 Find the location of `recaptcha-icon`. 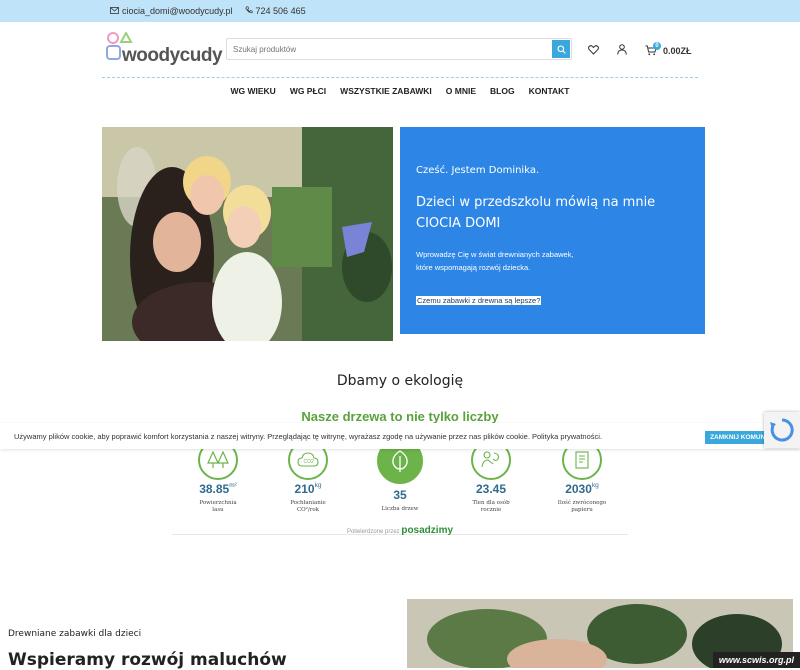

recaptcha-icon is located at coordinates (782, 430).